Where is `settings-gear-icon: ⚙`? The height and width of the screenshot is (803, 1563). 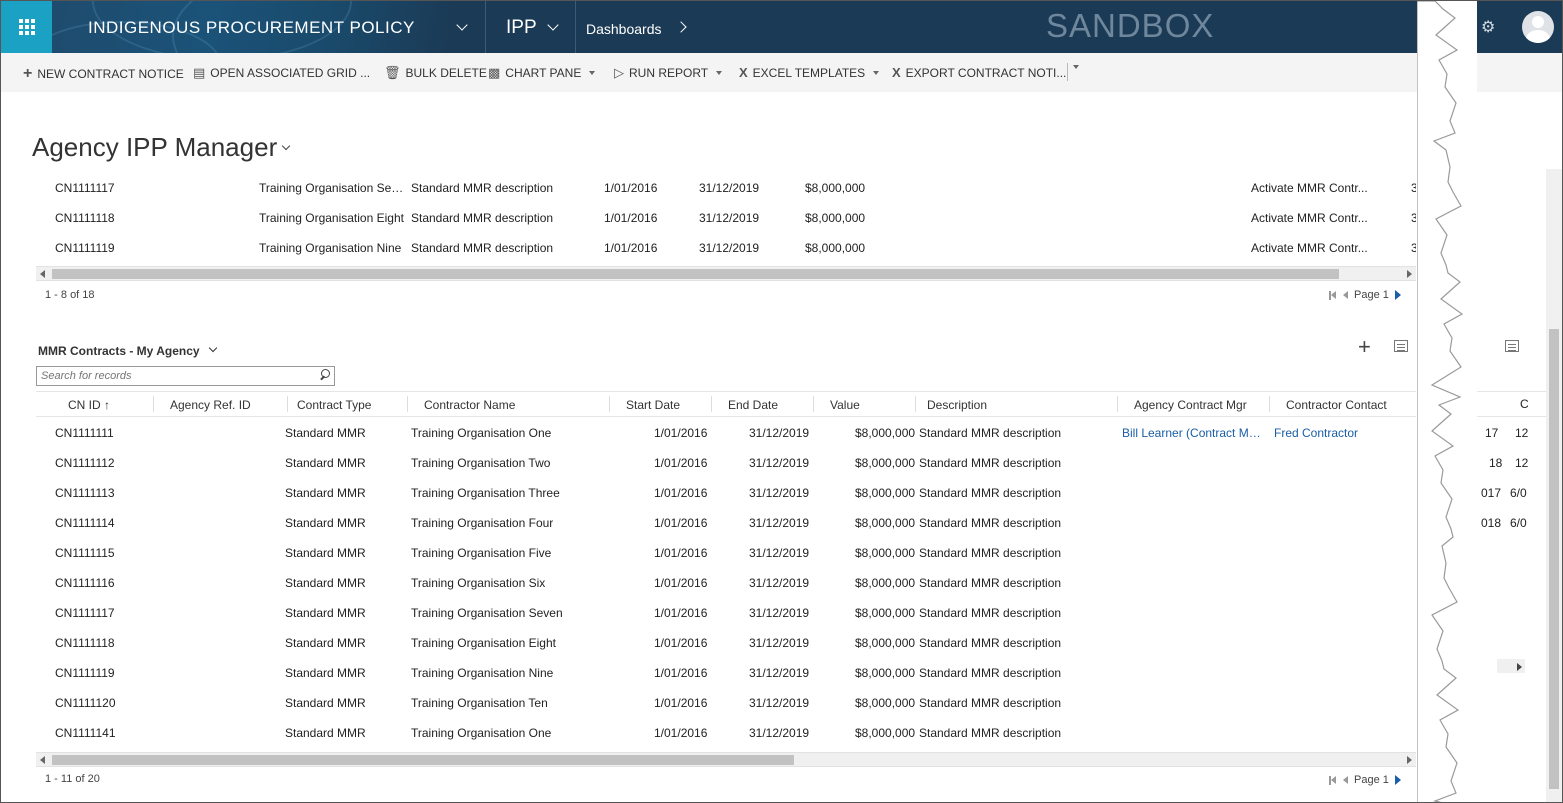
settings-gear-icon: ⚙ is located at coordinates (1488, 27).